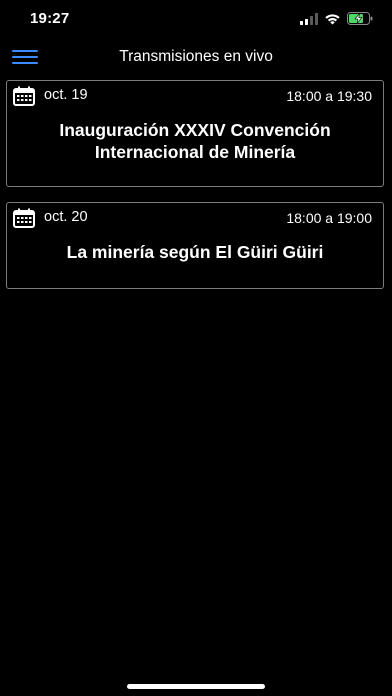 Image resolution: width=392 pixels, height=696 pixels. I want to click on event-title: La minería según El Güiri Güiri, so click(195, 252).